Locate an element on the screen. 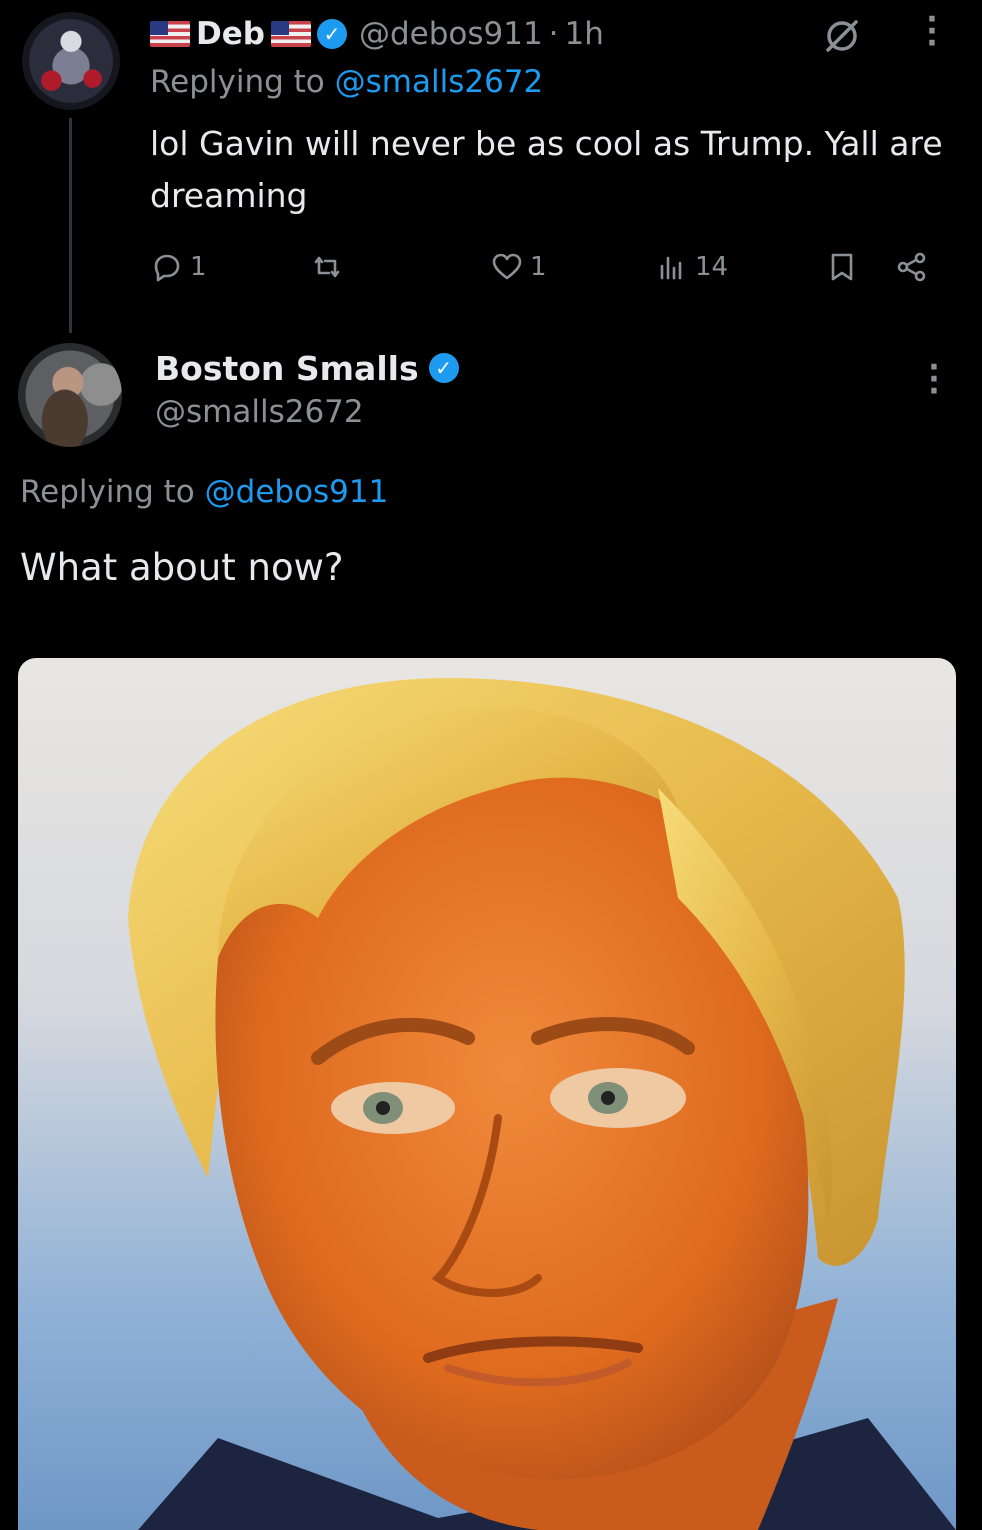 The width and height of the screenshot is (982, 1530). bookmark-icon is located at coordinates (842, 267).